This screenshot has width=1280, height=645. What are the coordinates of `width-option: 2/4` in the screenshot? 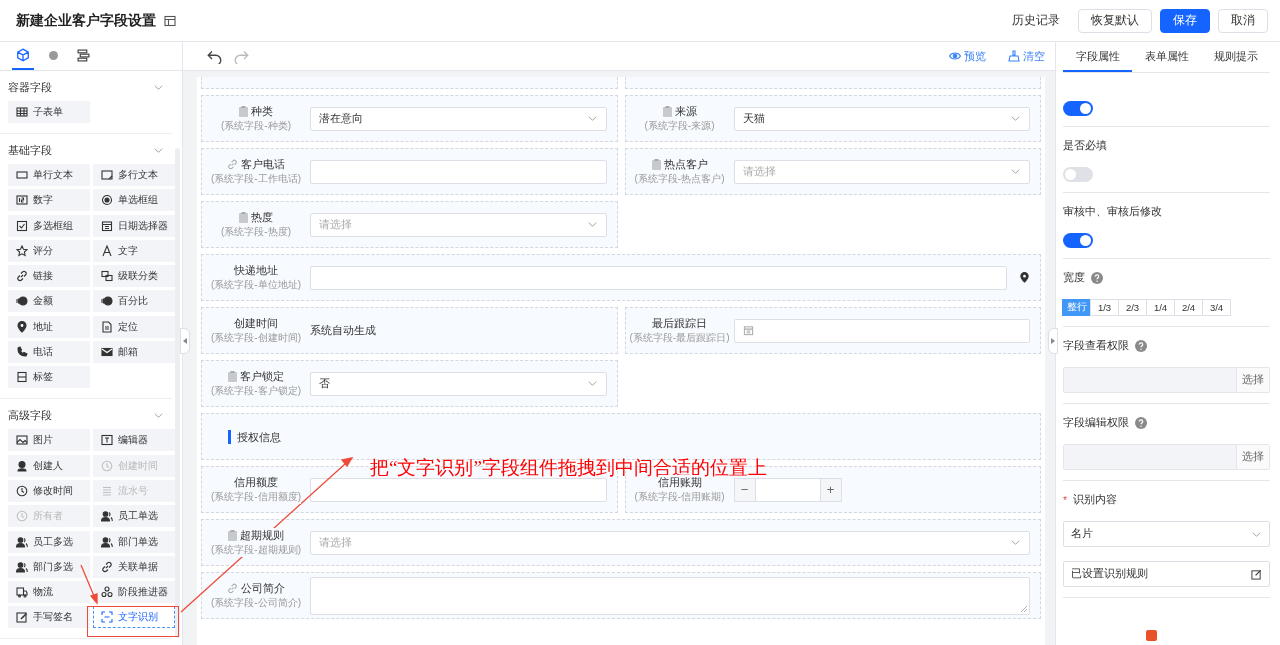 It's located at (1188, 307).